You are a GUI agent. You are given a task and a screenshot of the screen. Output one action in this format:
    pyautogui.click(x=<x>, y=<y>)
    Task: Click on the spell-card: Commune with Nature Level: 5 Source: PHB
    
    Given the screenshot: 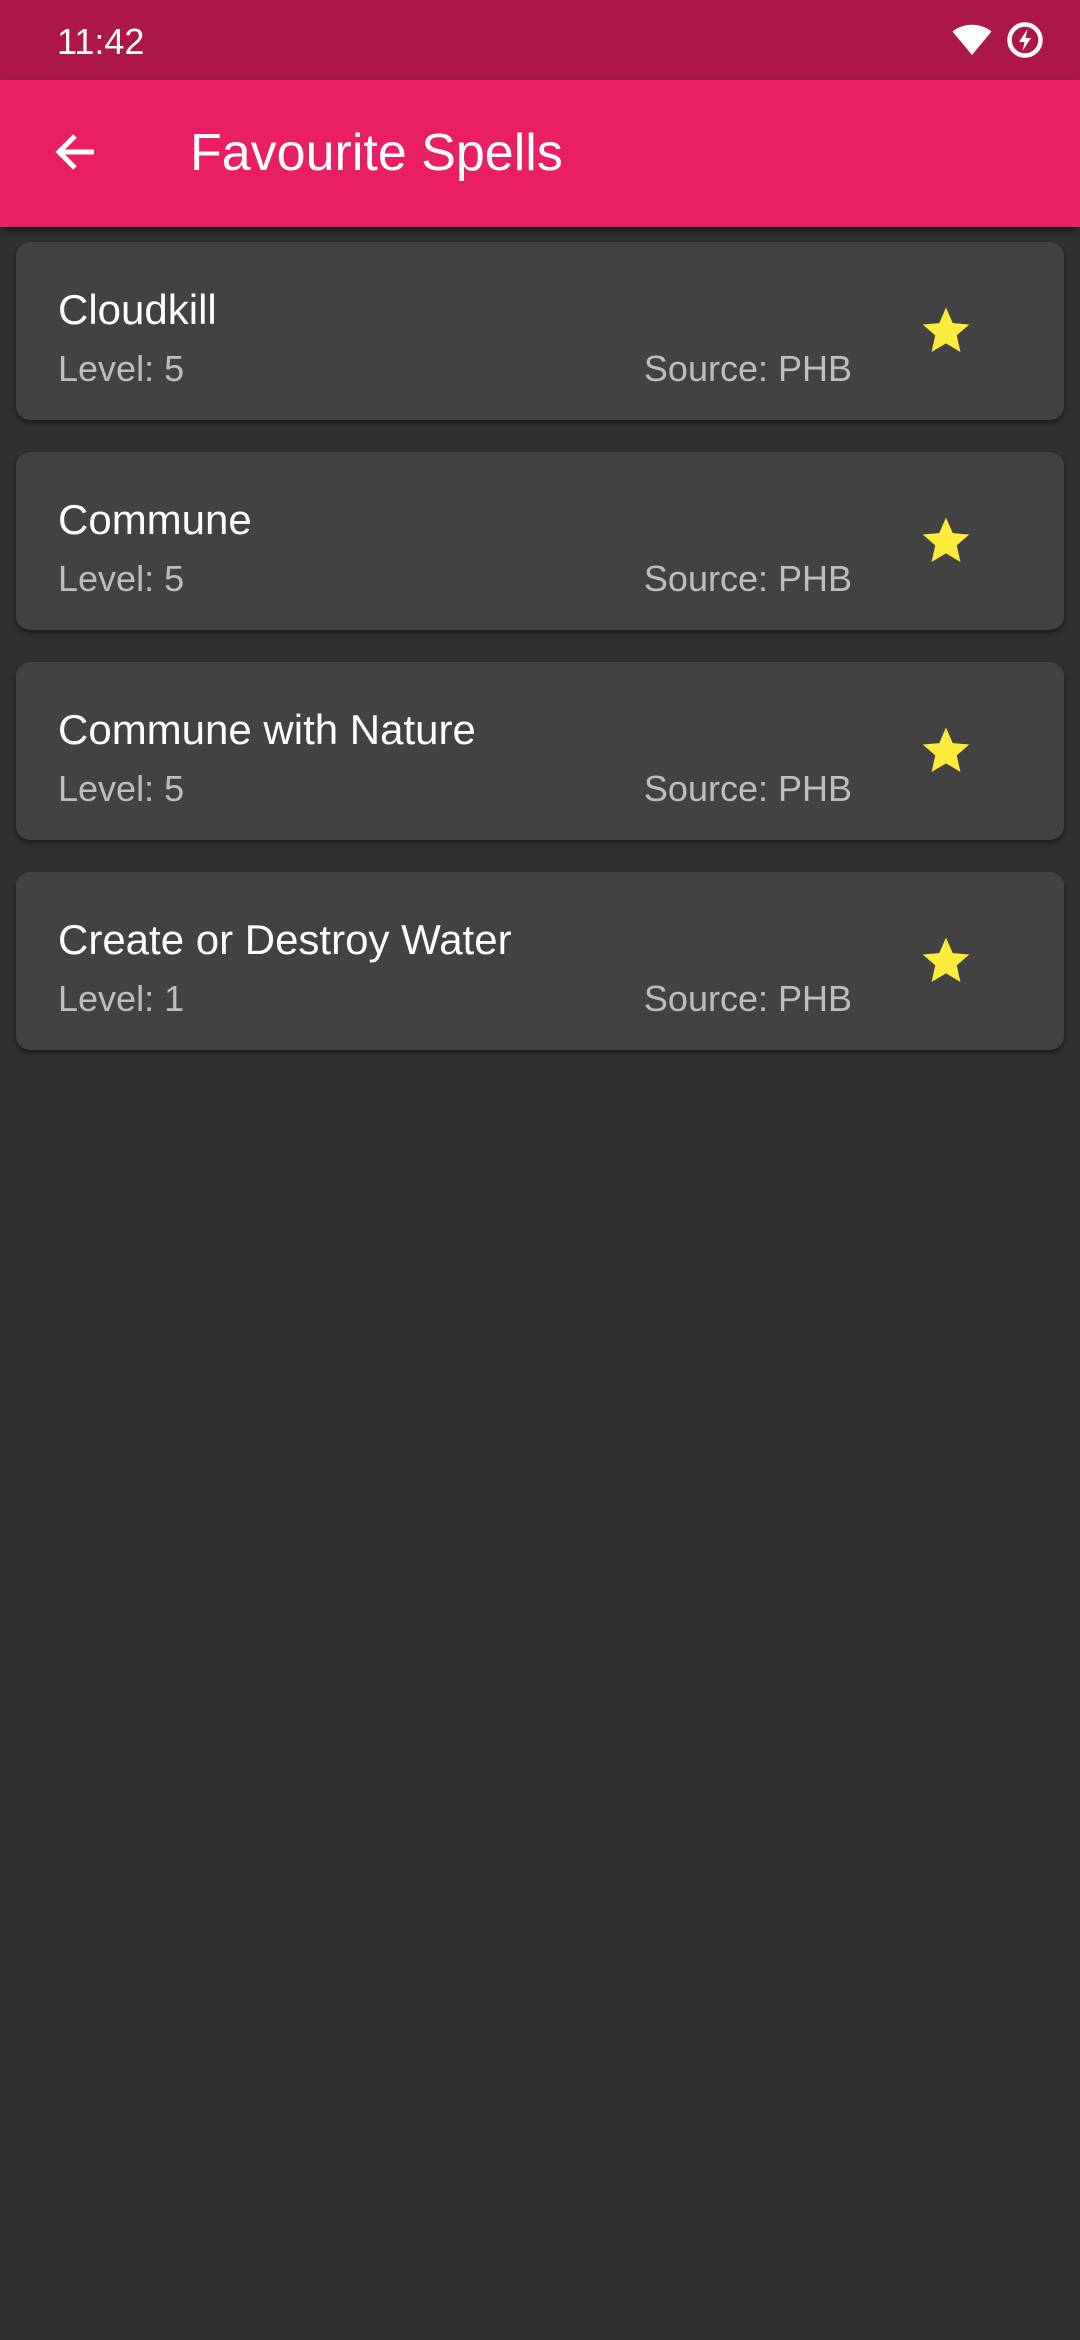 What is the action you would take?
    pyautogui.click(x=540, y=751)
    